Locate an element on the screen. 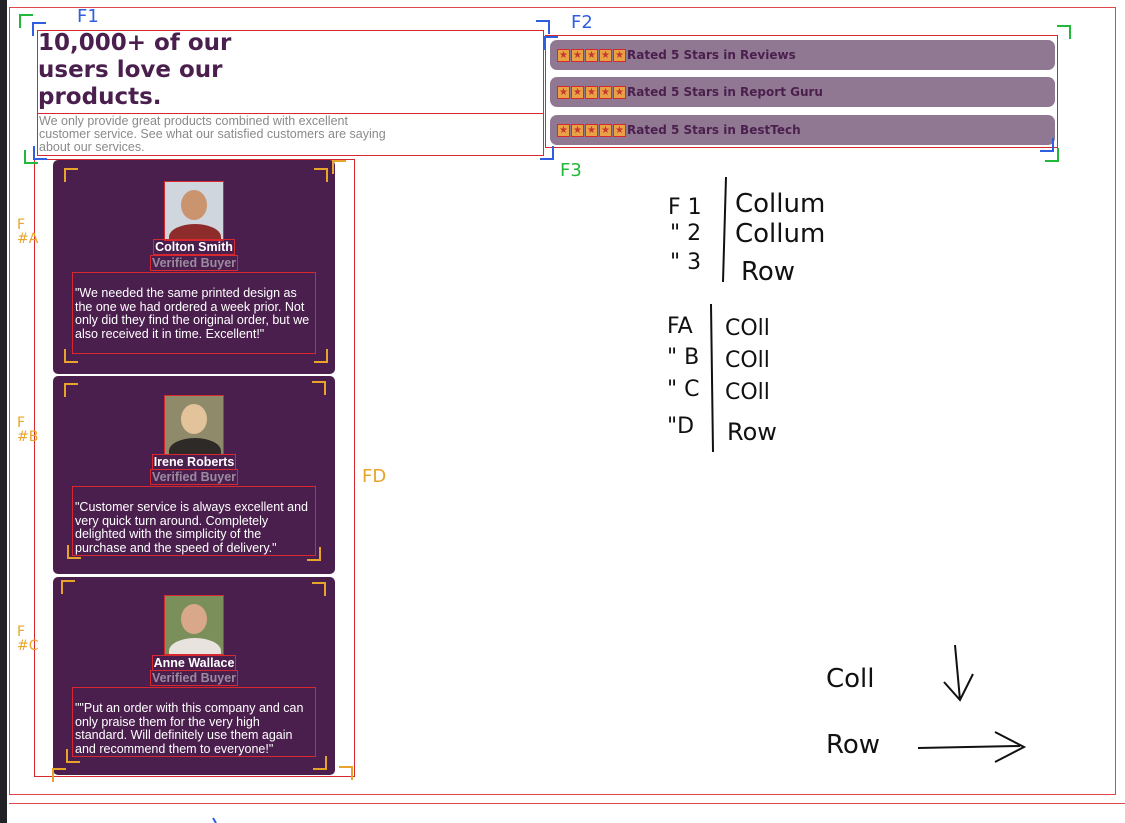  stray-mark is located at coordinates (214, 820).